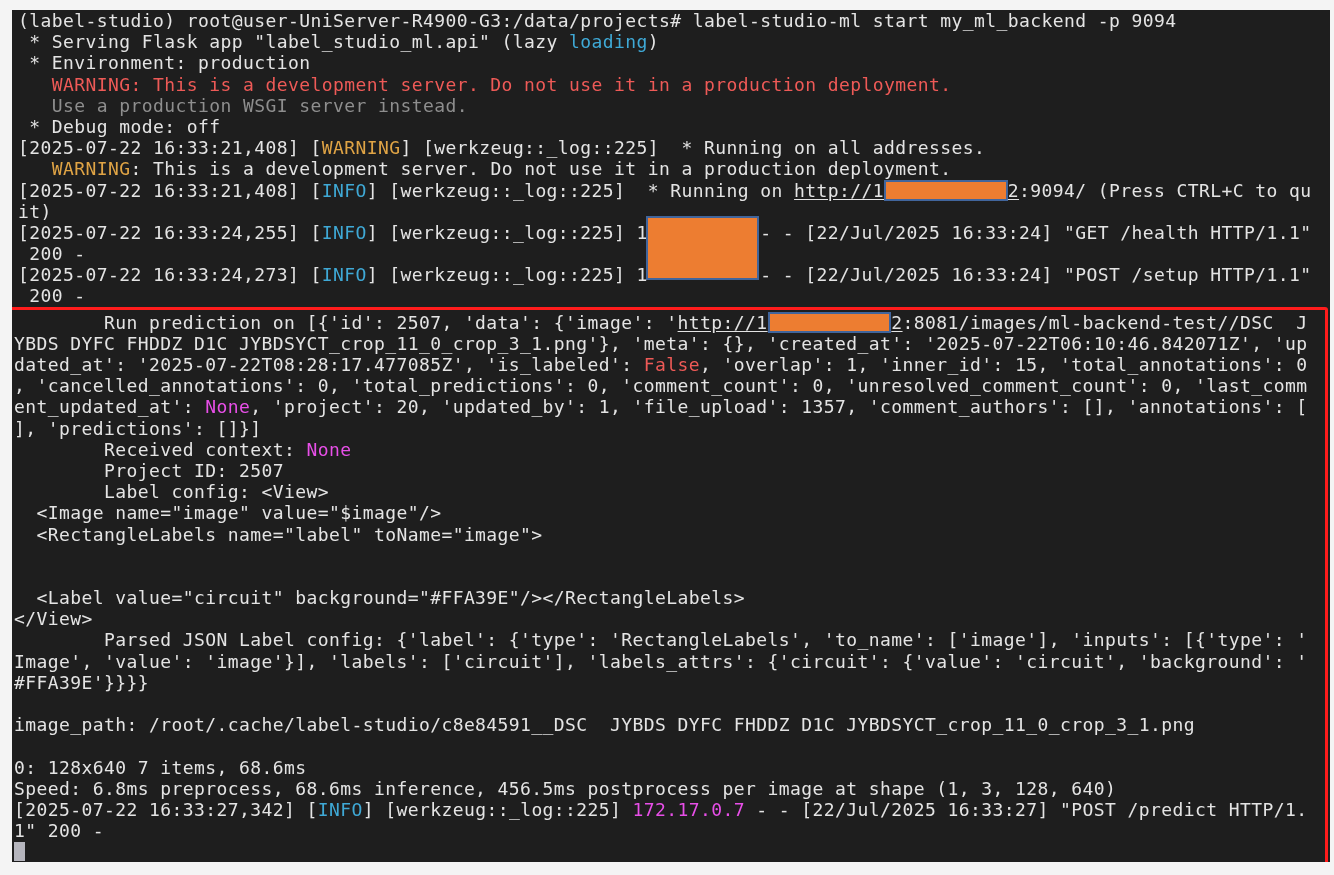  Describe the element at coordinates (661, 343) in the screenshot. I see `terminal-line: YBDS DYFC FHDDZ D1C JYBDSYCT_crop_11_0_crop_3_1.png'}, 'meta': {}, 'created_at': '2025-07-22T06:10:46.842071Z', 'up` at that location.